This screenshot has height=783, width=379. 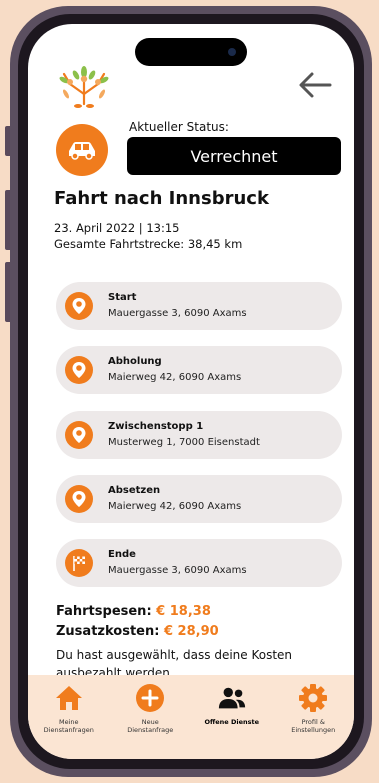 I want to click on family-tree-logo-icon, so click(x=84, y=87).